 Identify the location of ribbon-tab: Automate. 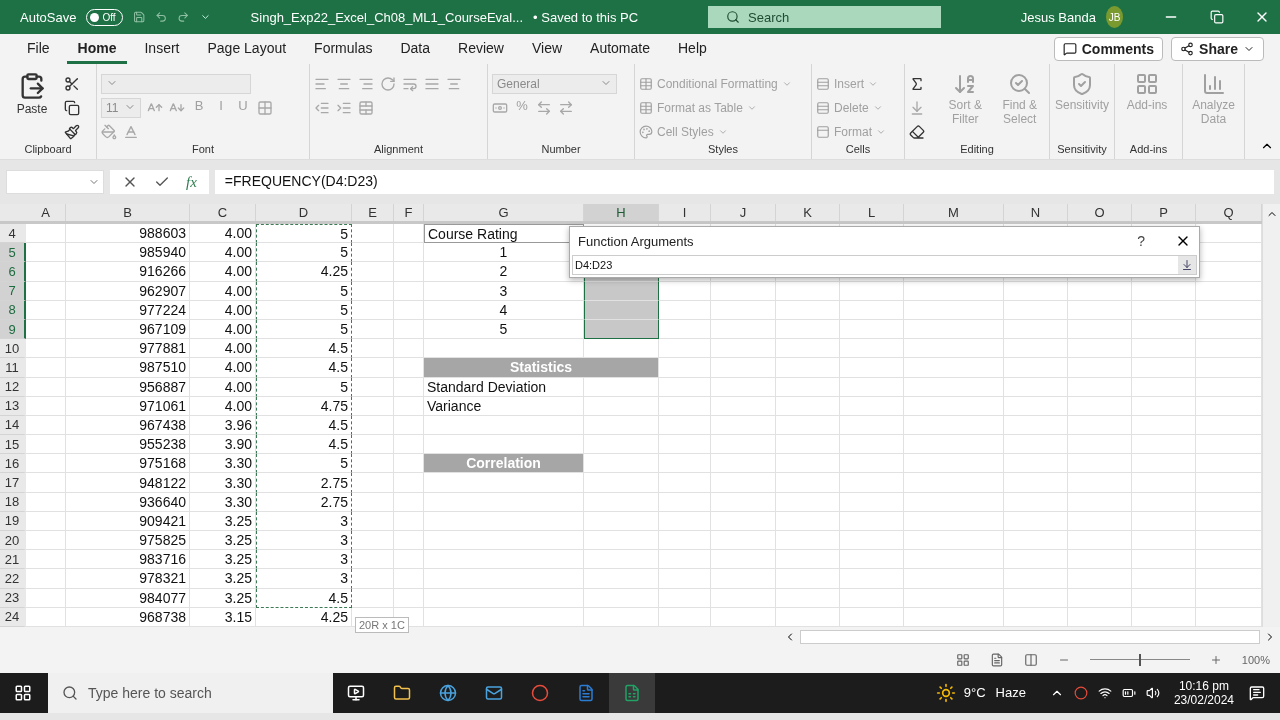
(620, 49).